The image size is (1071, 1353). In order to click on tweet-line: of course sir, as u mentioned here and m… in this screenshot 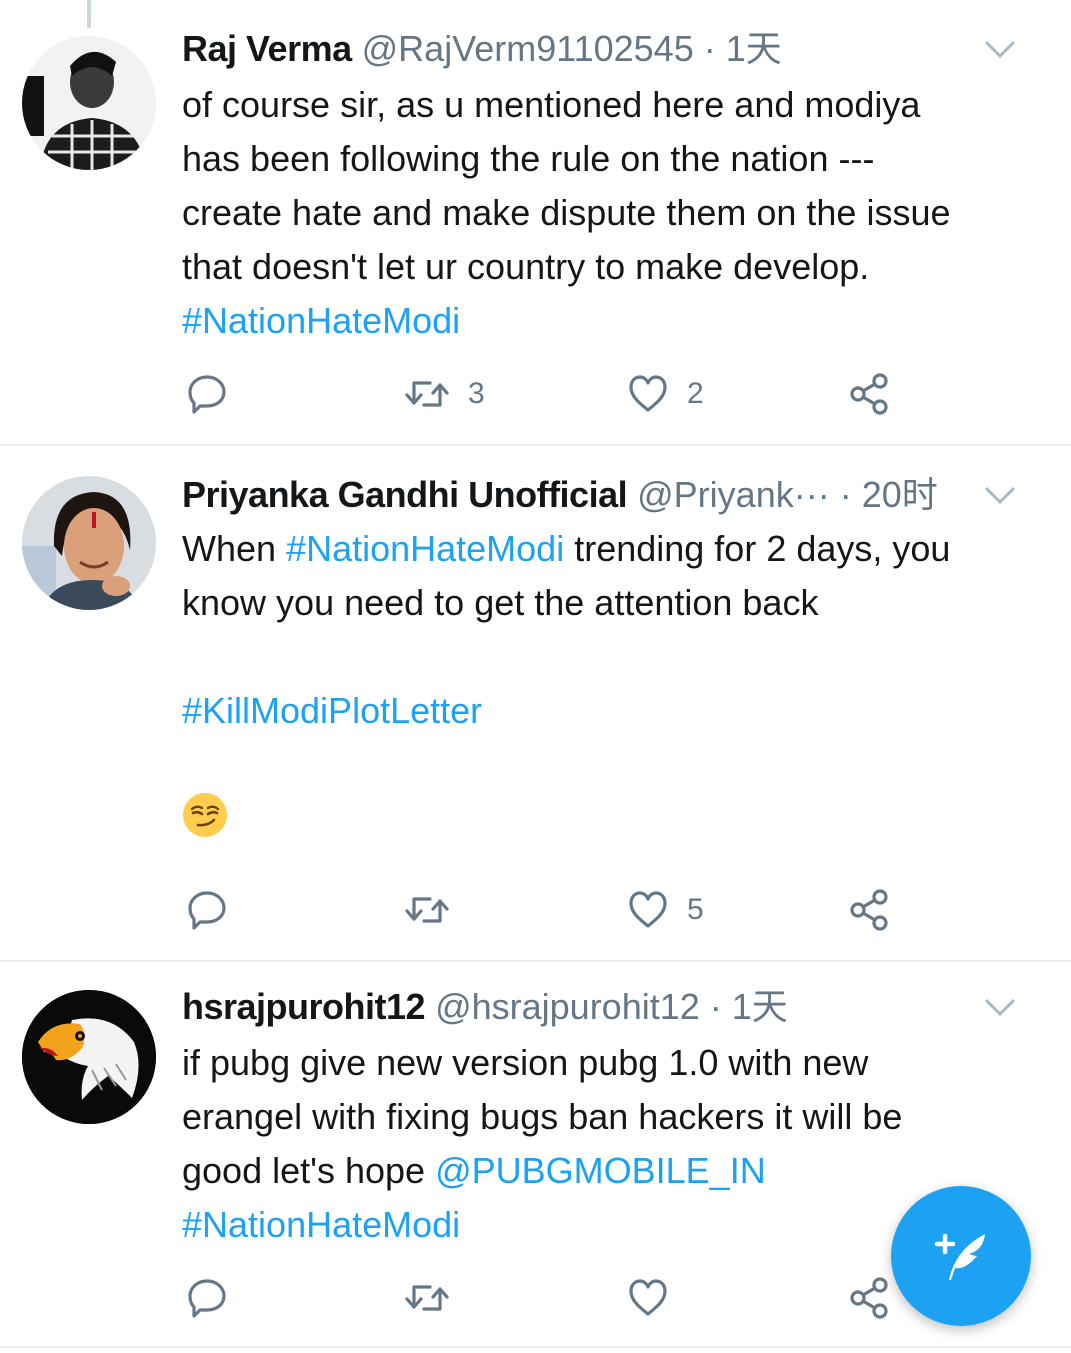, I will do `click(551, 104)`.